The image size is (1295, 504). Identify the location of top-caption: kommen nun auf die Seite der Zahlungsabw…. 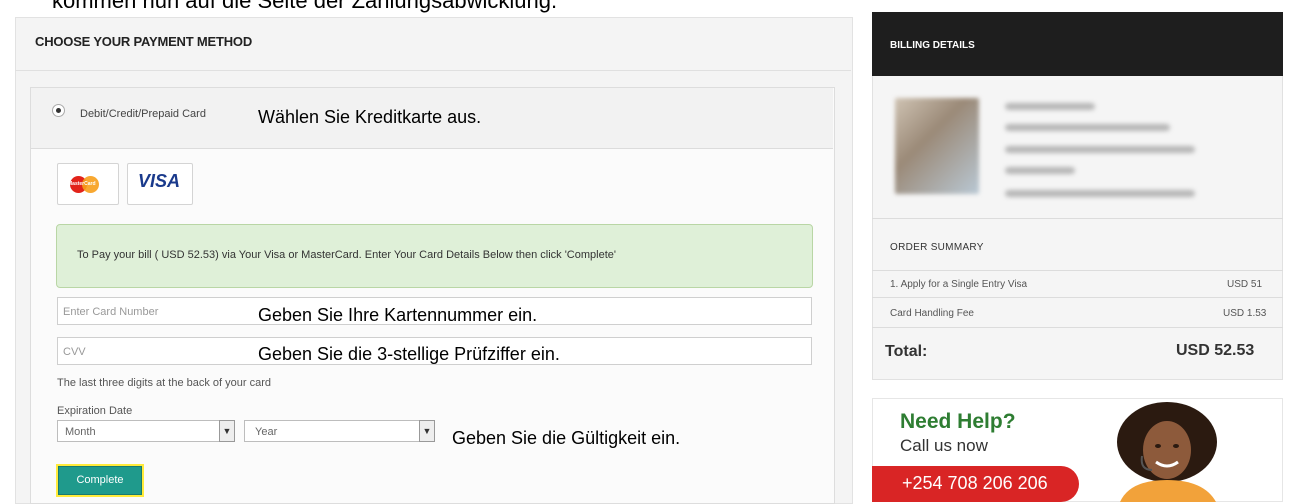
(305, 6).